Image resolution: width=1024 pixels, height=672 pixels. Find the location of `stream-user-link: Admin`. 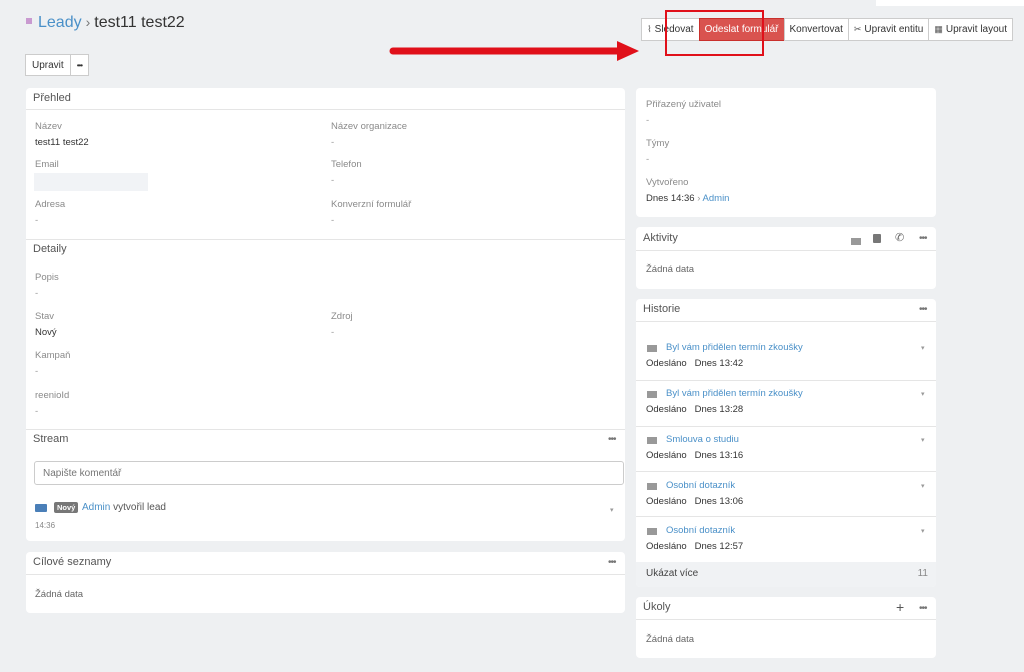

stream-user-link: Admin is located at coordinates (96, 507).